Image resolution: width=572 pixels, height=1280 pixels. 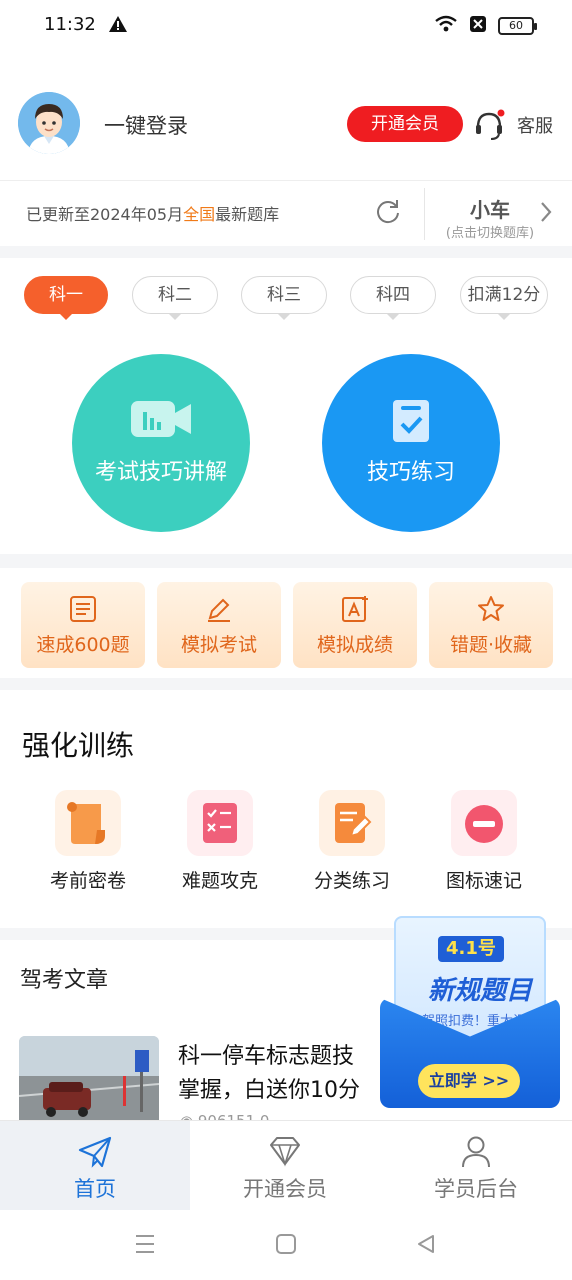 I want to click on training-item-pre-exam: 考前密卷, so click(x=88, y=841).